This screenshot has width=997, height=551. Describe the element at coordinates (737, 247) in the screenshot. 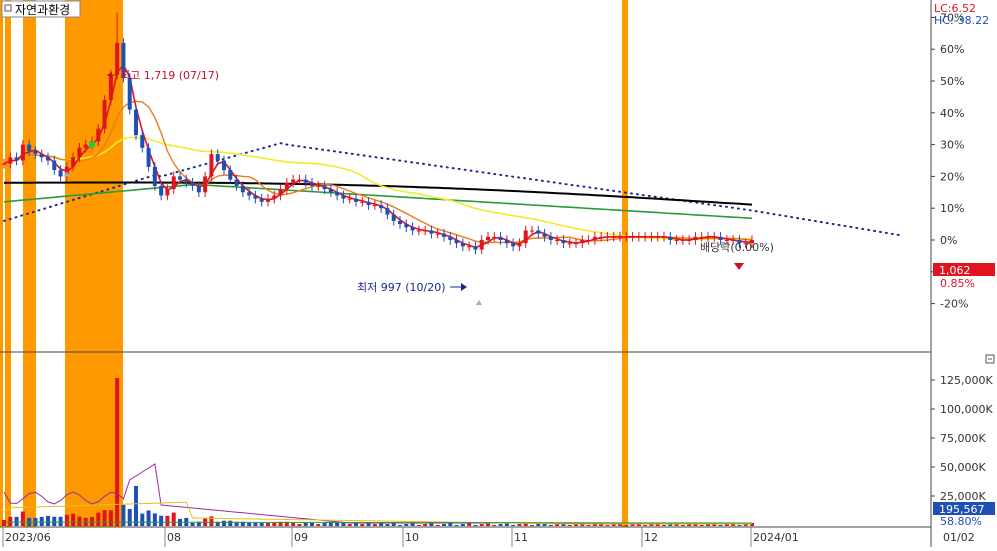

I see `dividend-label: 배당락(0.00%)` at that location.